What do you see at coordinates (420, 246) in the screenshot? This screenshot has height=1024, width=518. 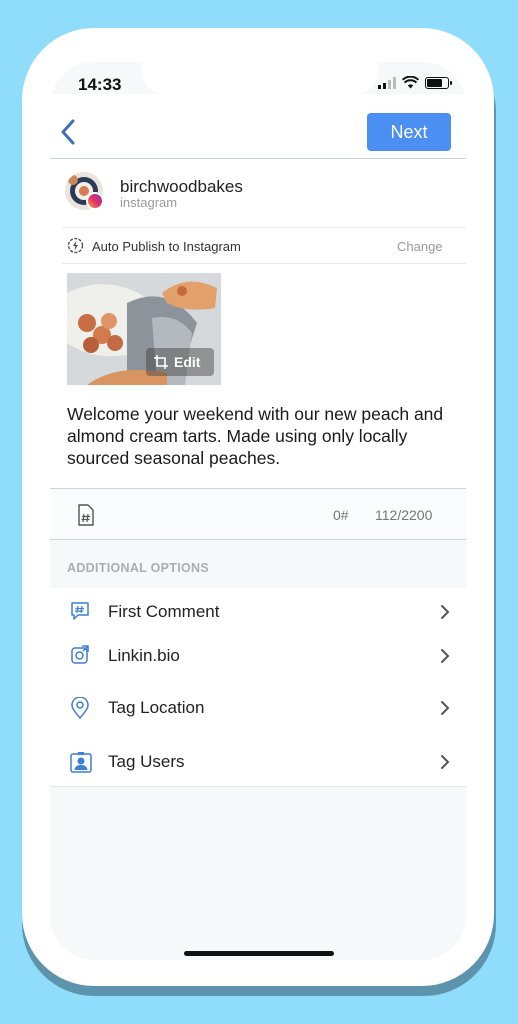 I see `change-link: Change` at bounding box center [420, 246].